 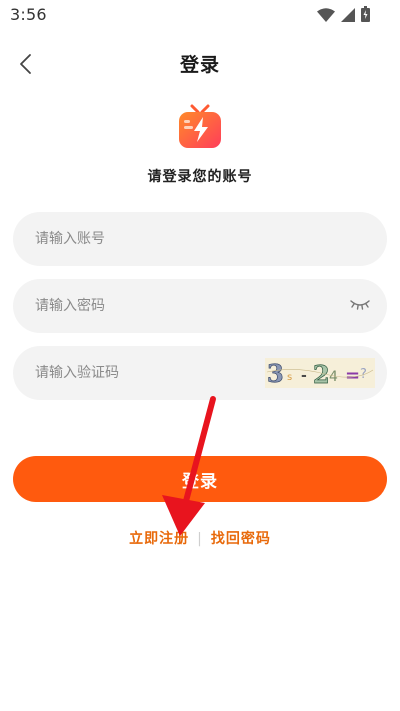 What do you see at coordinates (200, 479) in the screenshot?
I see `login-button: 登录` at bounding box center [200, 479].